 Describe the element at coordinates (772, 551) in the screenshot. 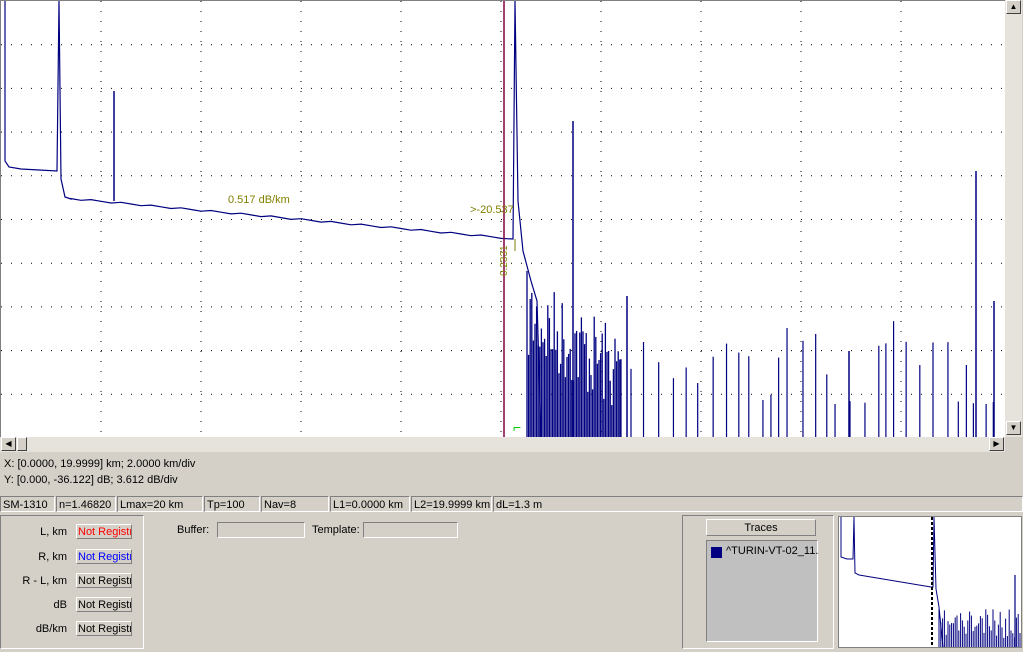

I see `trace-name: ^TURIN-VT-02_11.` at that location.